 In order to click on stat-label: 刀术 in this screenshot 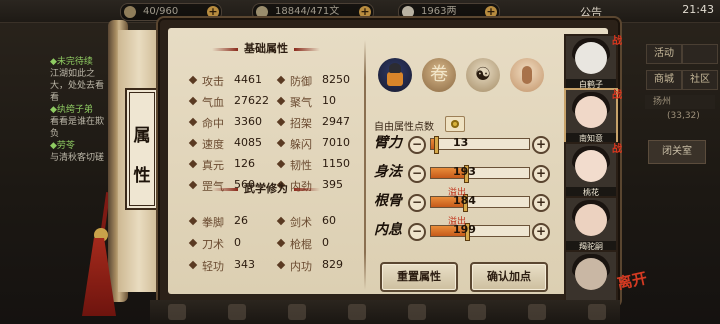, I will do `click(213, 244)`.